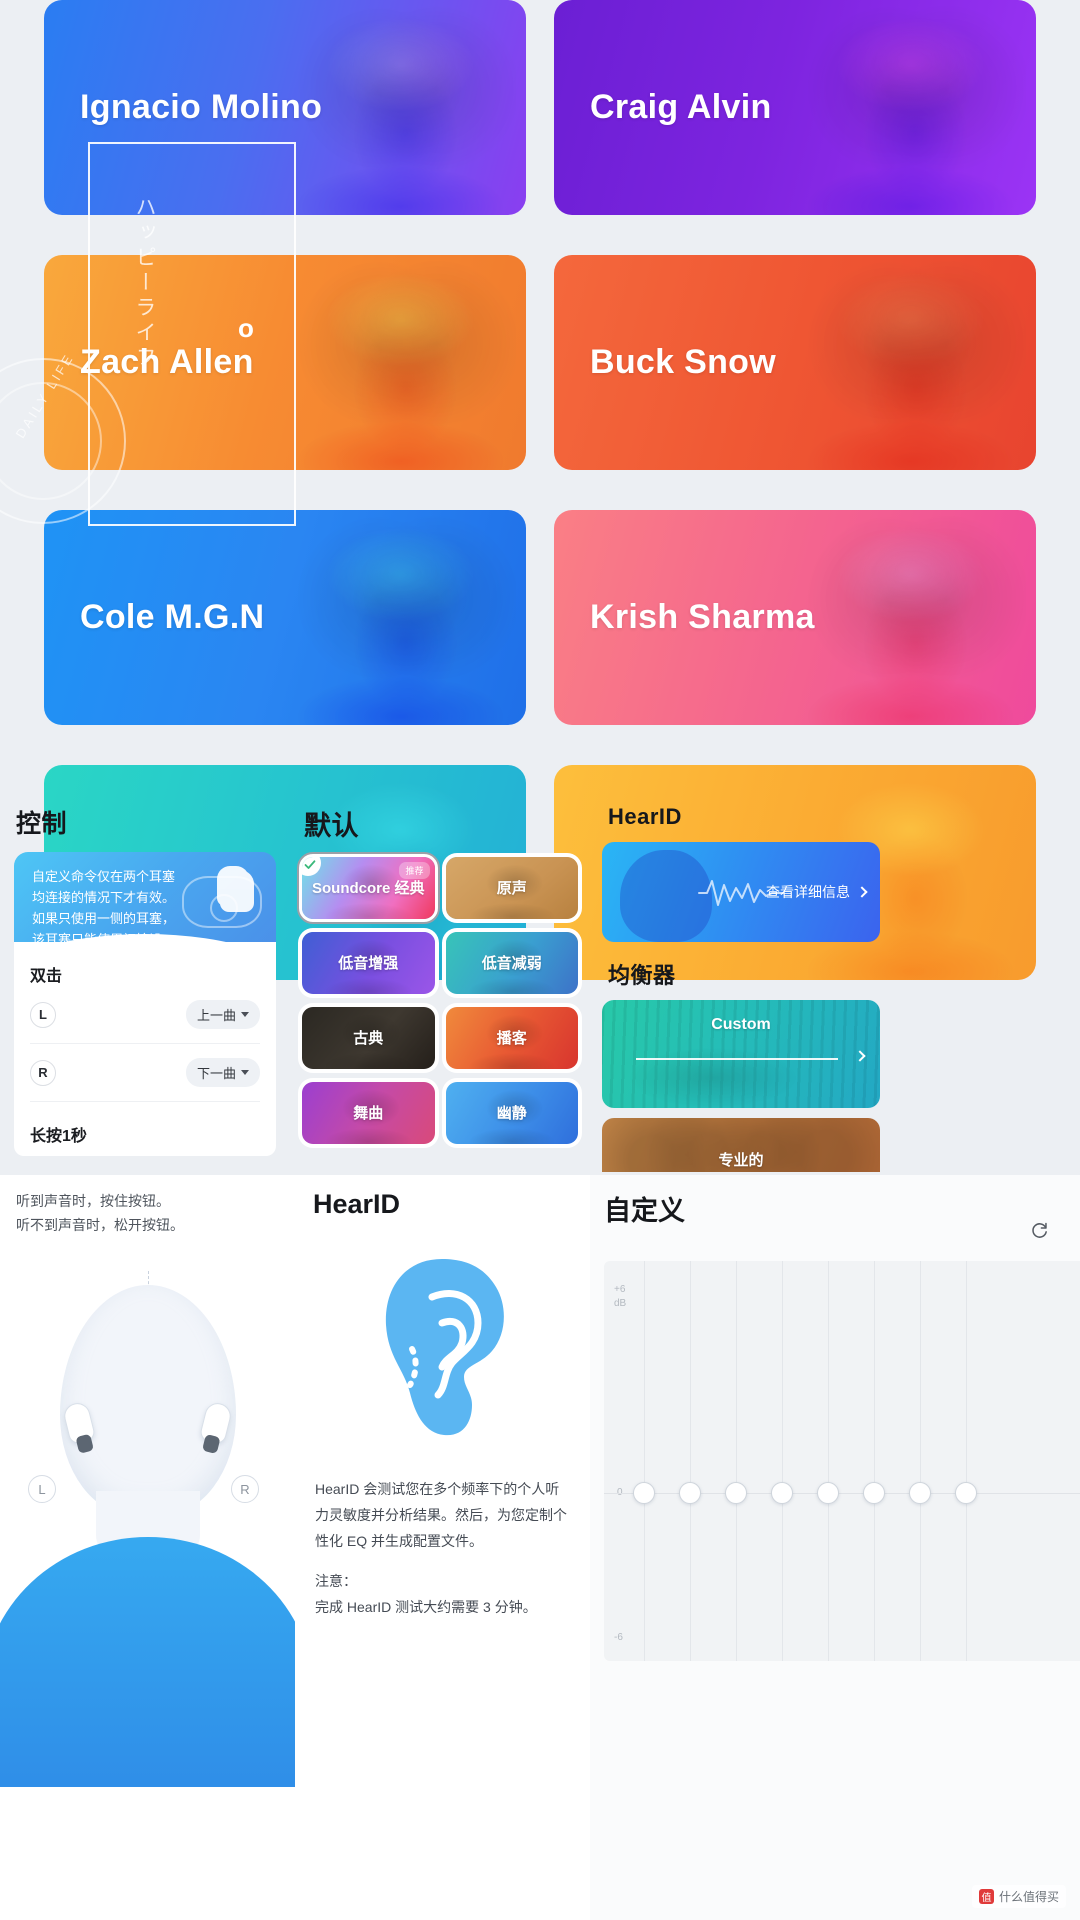  I want to click on control-row-right: R 下一曲, so click(145, 1073).